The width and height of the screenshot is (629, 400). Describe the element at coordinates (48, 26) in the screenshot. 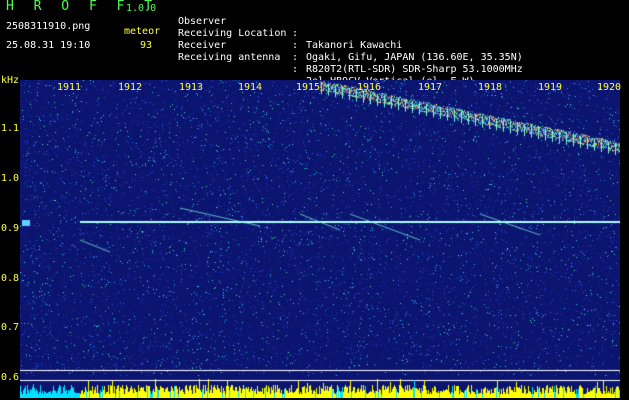

I see `image-filename: 2508311910.png` at that location.